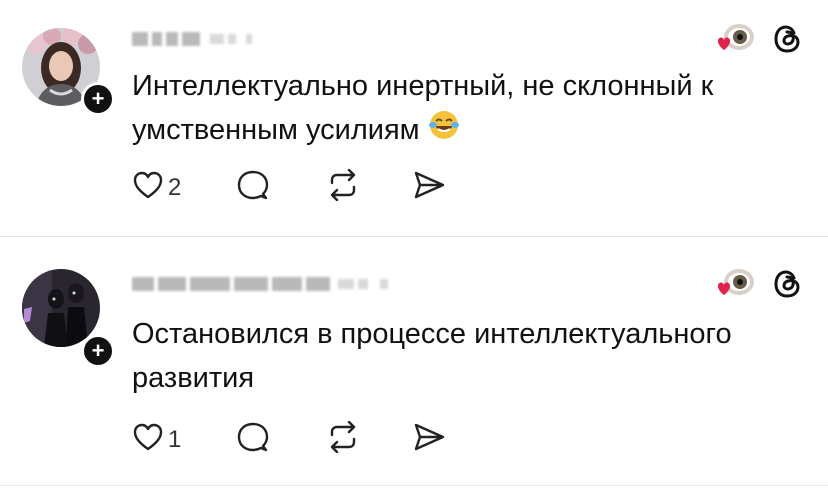 This screenshot has width=828, height=489. What do you see at coordinates (175, 439) in the screenshot?
I see `like-count: 1` at bounding box center [175, 439].